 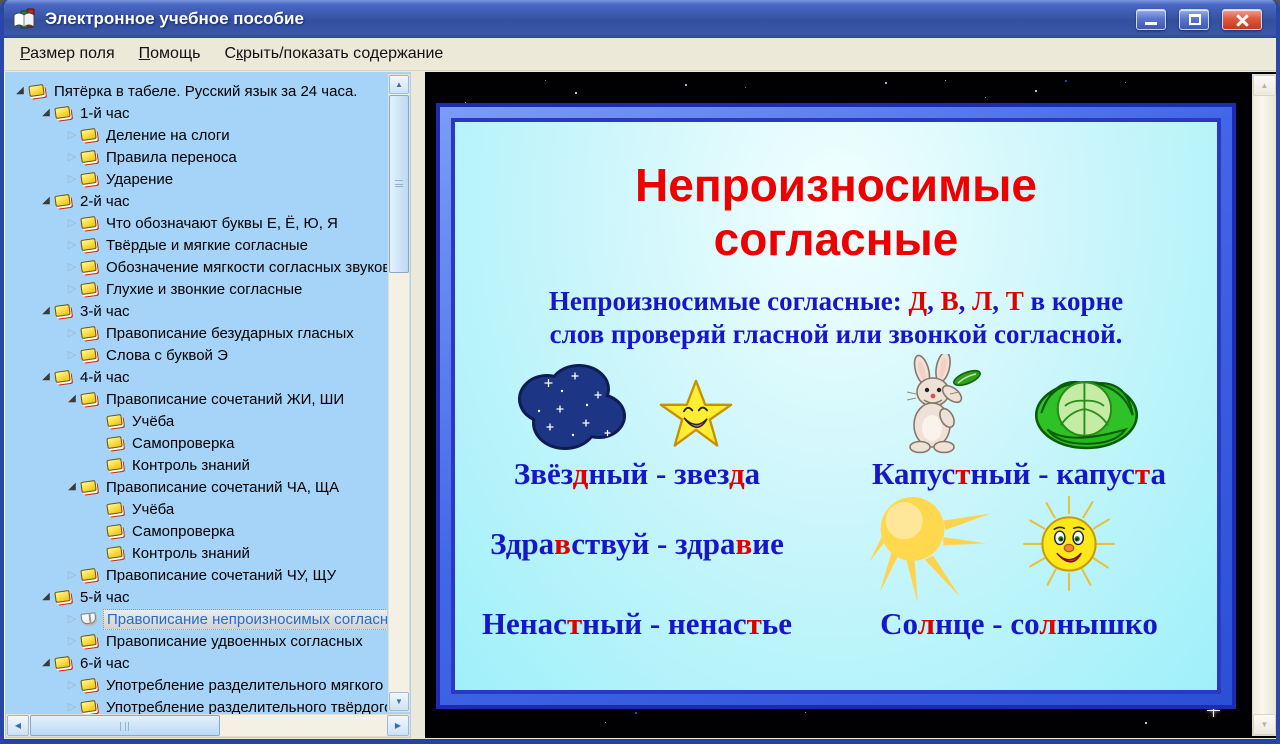 I want to click on word-pair-kapusta: Капустный - капуста, so click(x=1019, y=474).